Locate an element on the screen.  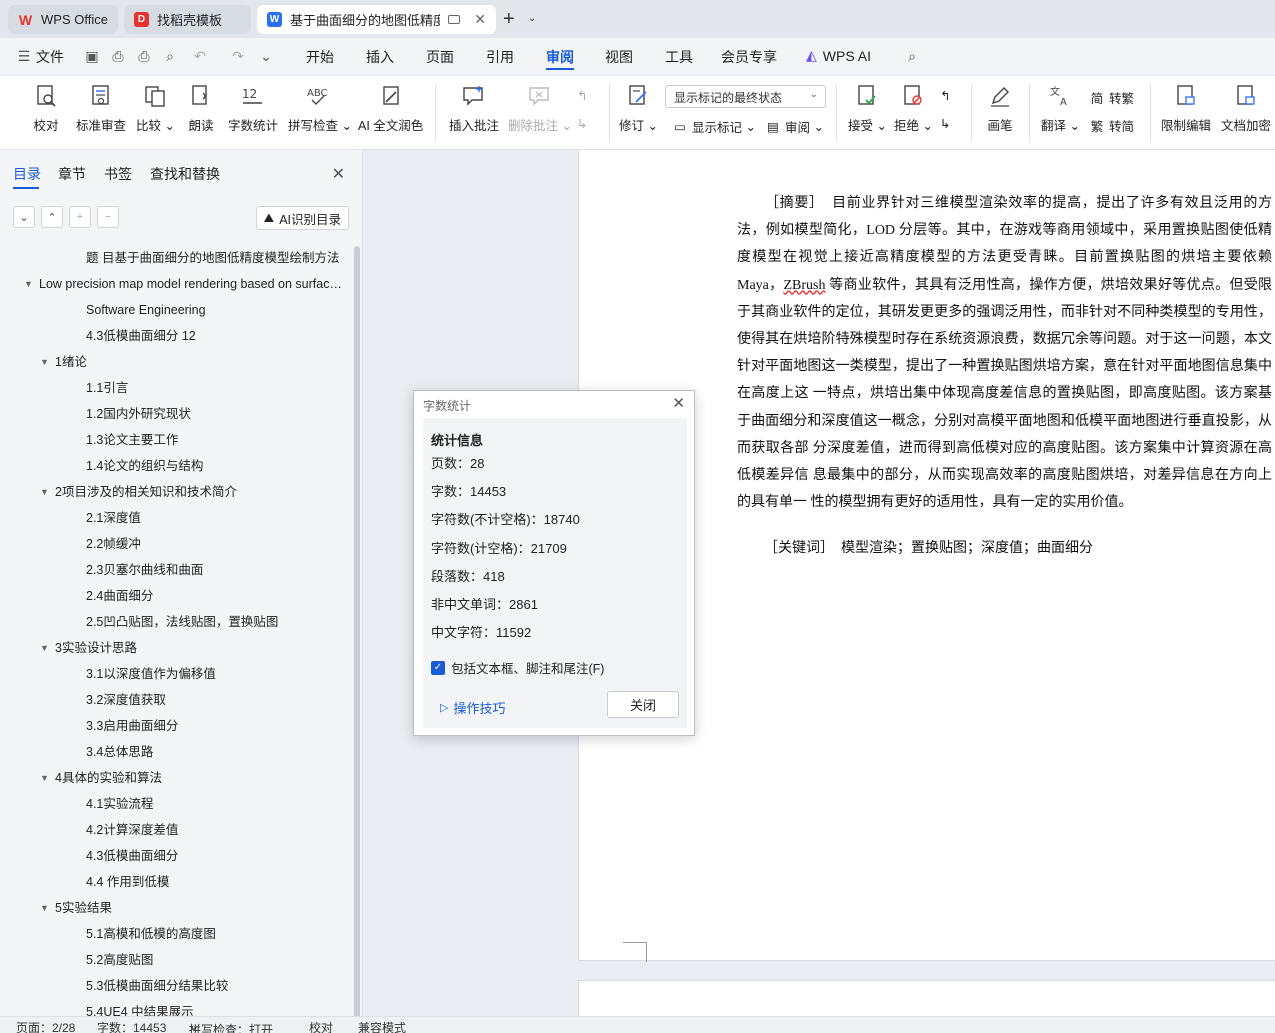
status-page: 页面：2/28 is located at coordinates (45, 1026).